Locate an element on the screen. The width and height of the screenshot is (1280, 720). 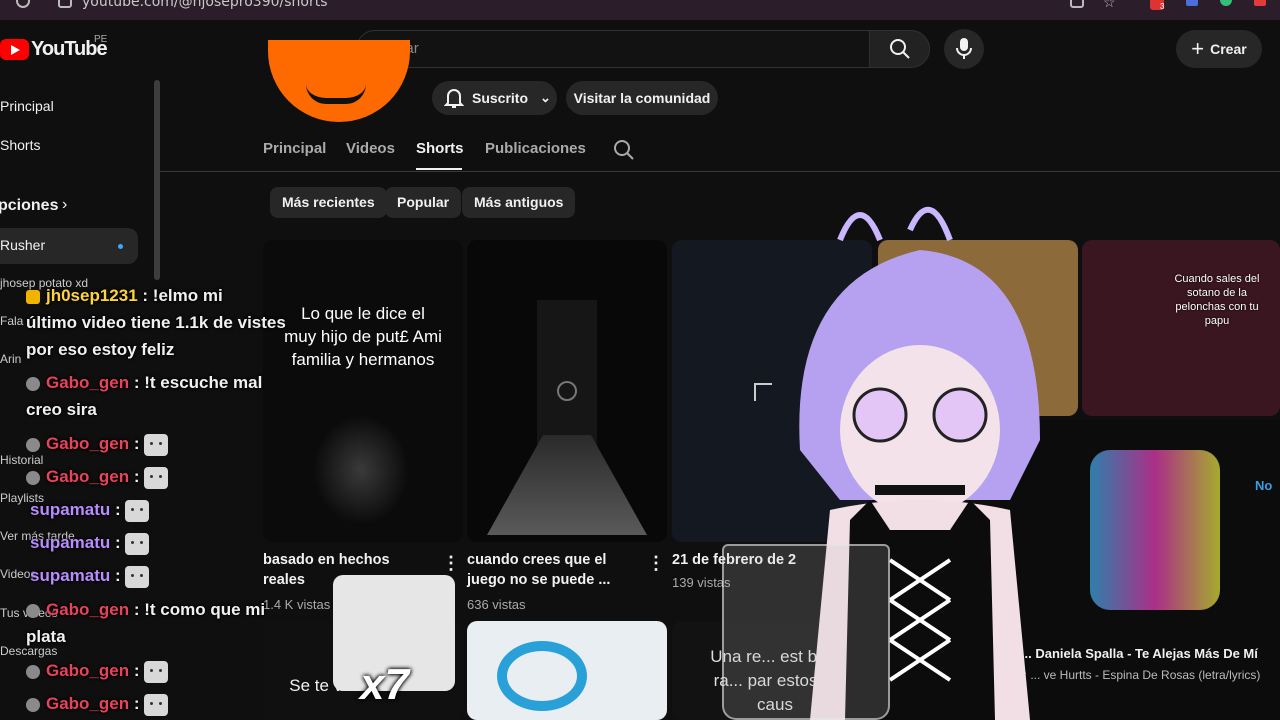
country-code: PE is located at coordinates (101, 39).